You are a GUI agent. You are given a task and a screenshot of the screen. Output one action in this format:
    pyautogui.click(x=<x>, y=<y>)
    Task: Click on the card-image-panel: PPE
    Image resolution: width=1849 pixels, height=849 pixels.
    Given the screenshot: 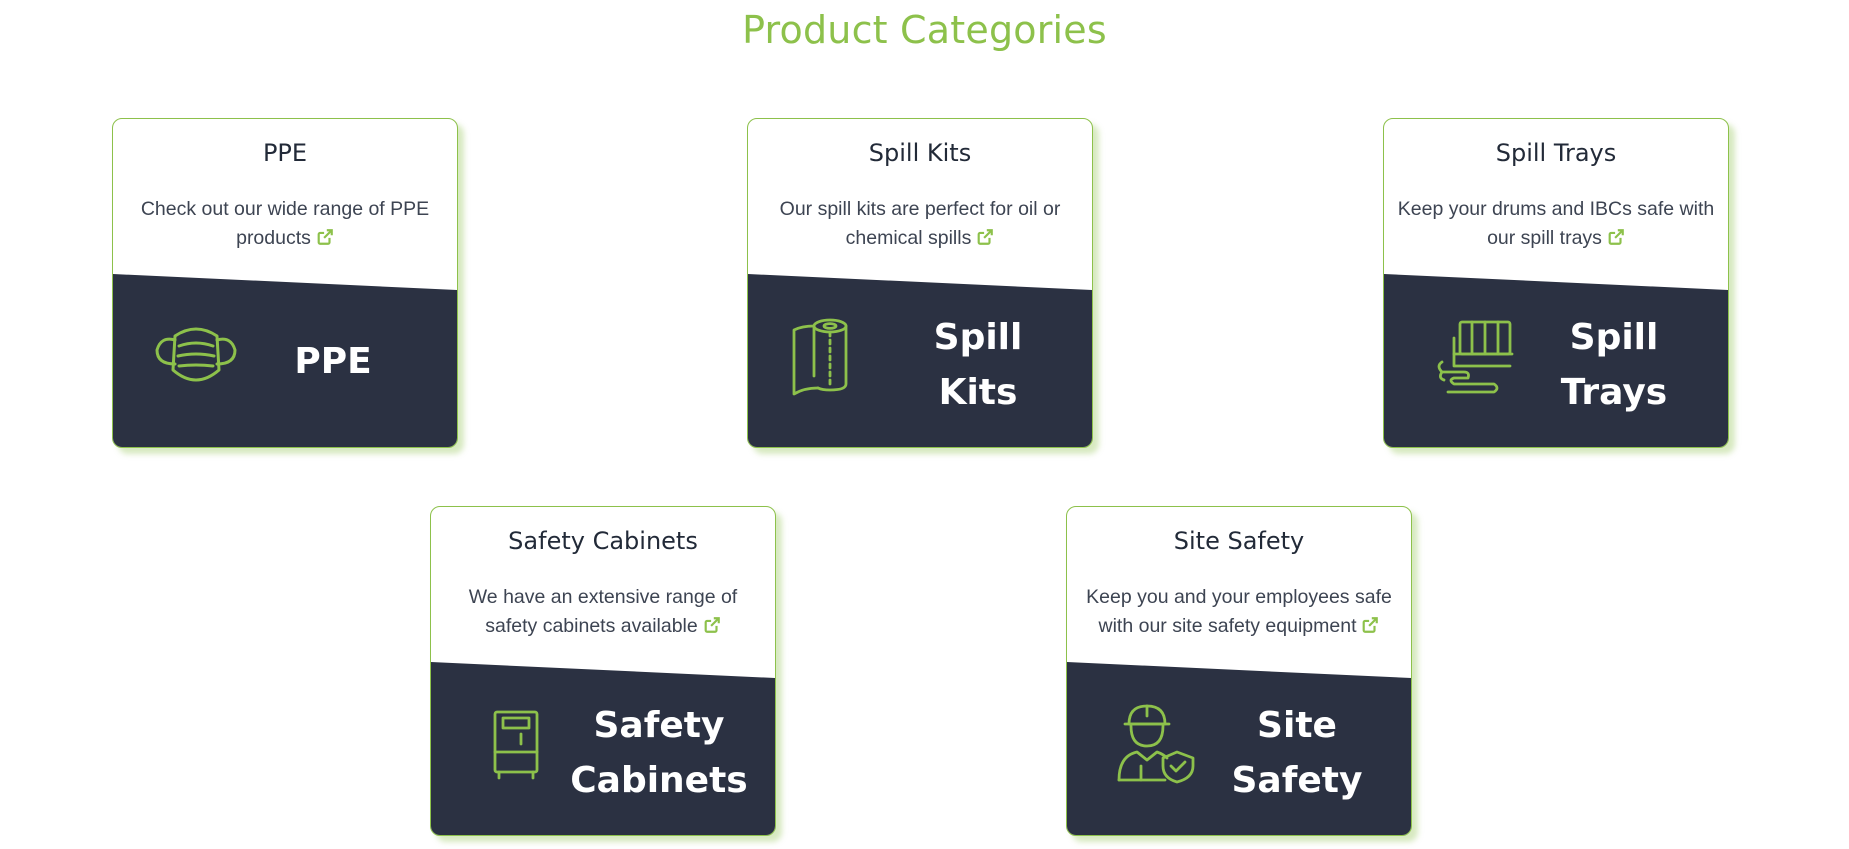 What is the action you would take?
    pyautogui.click(x=285, y=360)
    